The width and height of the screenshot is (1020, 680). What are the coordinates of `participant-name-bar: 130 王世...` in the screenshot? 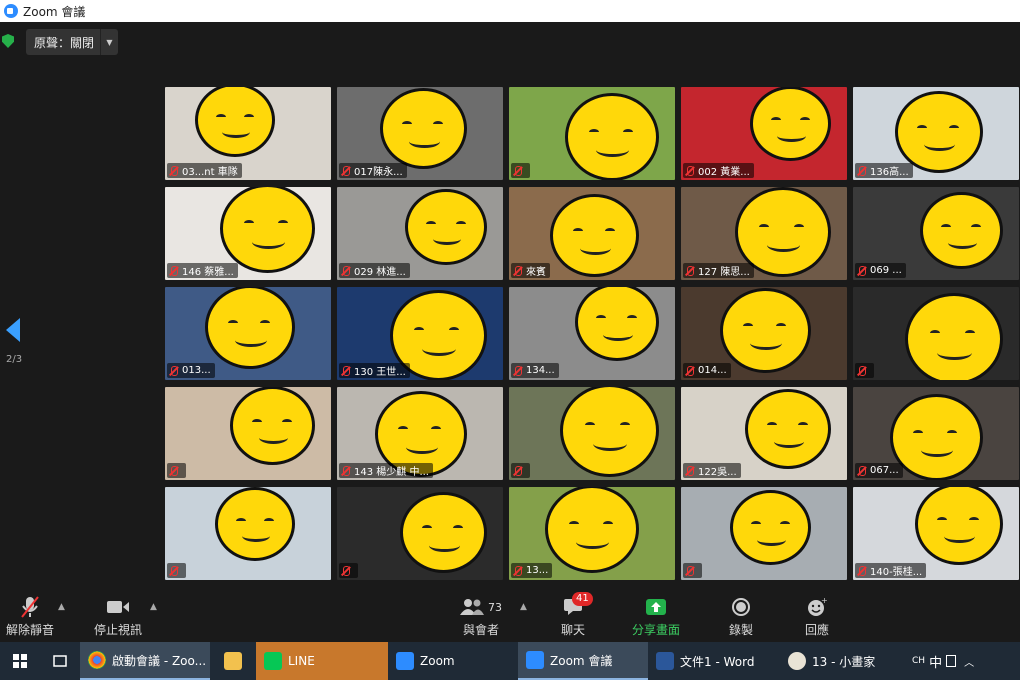 It's located at (374, 370).